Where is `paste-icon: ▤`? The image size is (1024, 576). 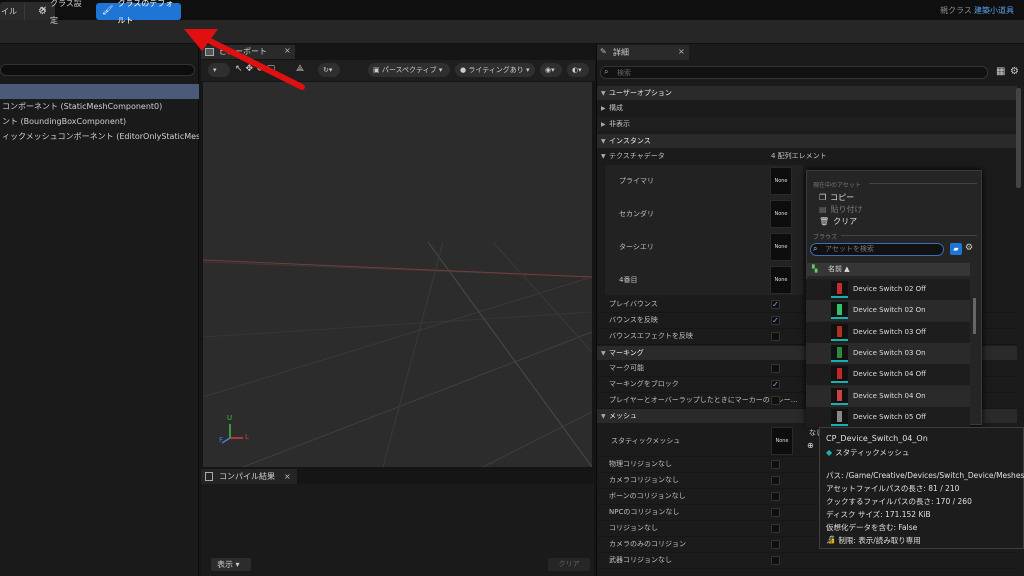 paste-icon: ▤ is located at coordinates (823, 209).